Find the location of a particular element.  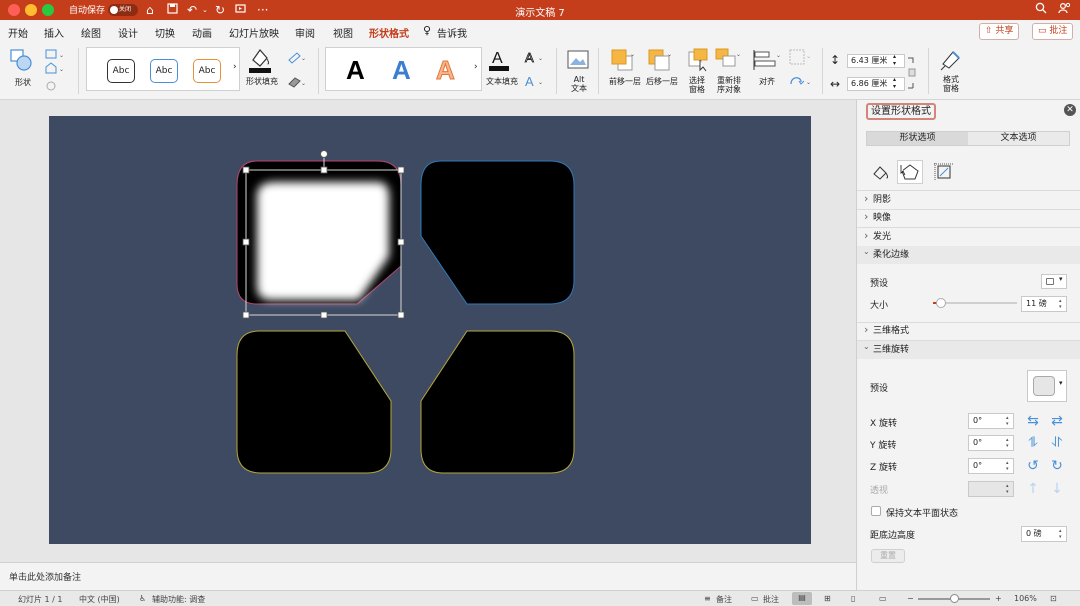

slideshow-button: ▭ is located at coordinates (883, 598).